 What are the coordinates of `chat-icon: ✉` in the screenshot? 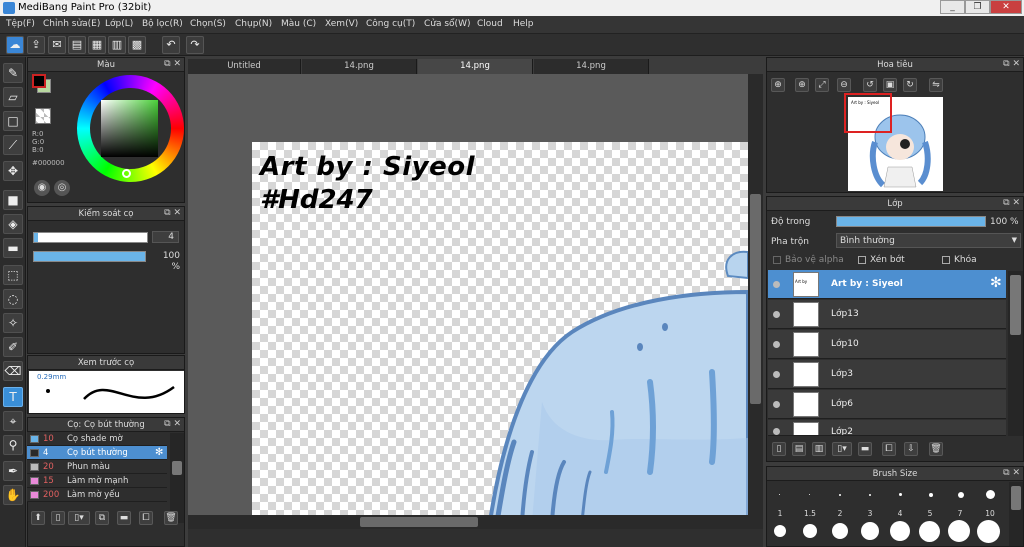 It's located at (57, 45).